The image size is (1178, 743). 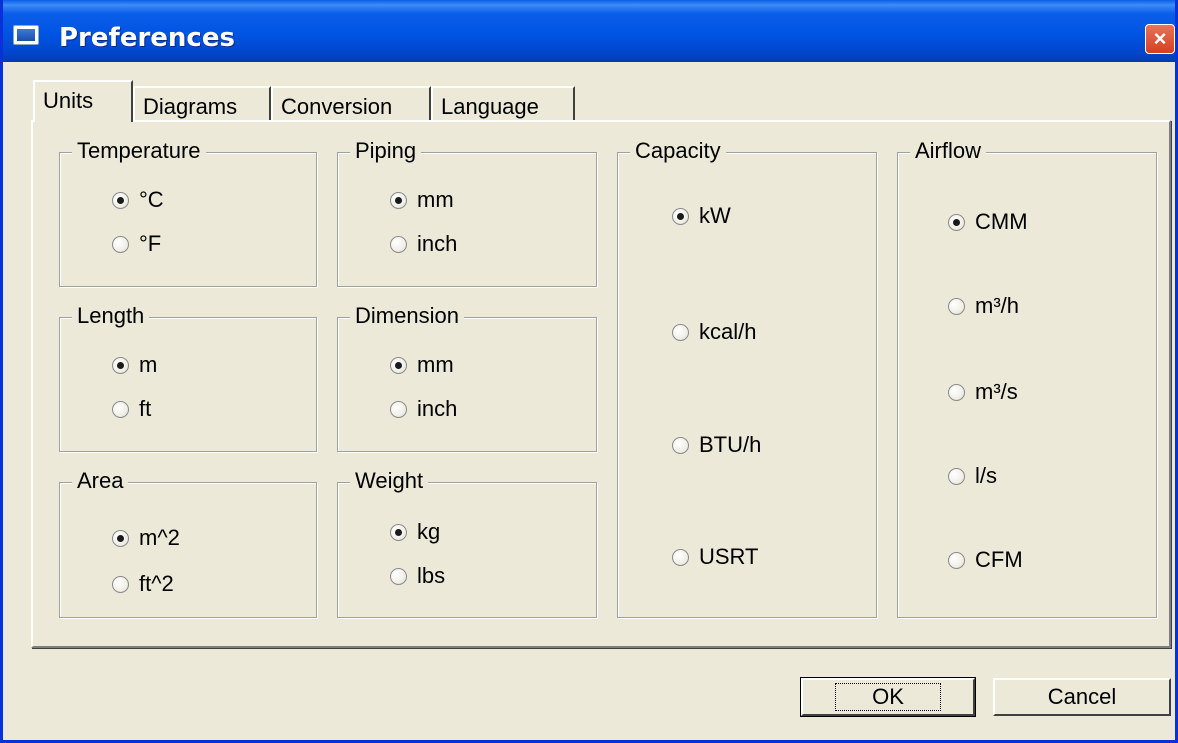 I want to click on ok-button-label: OK, so click(x=888, y=697).